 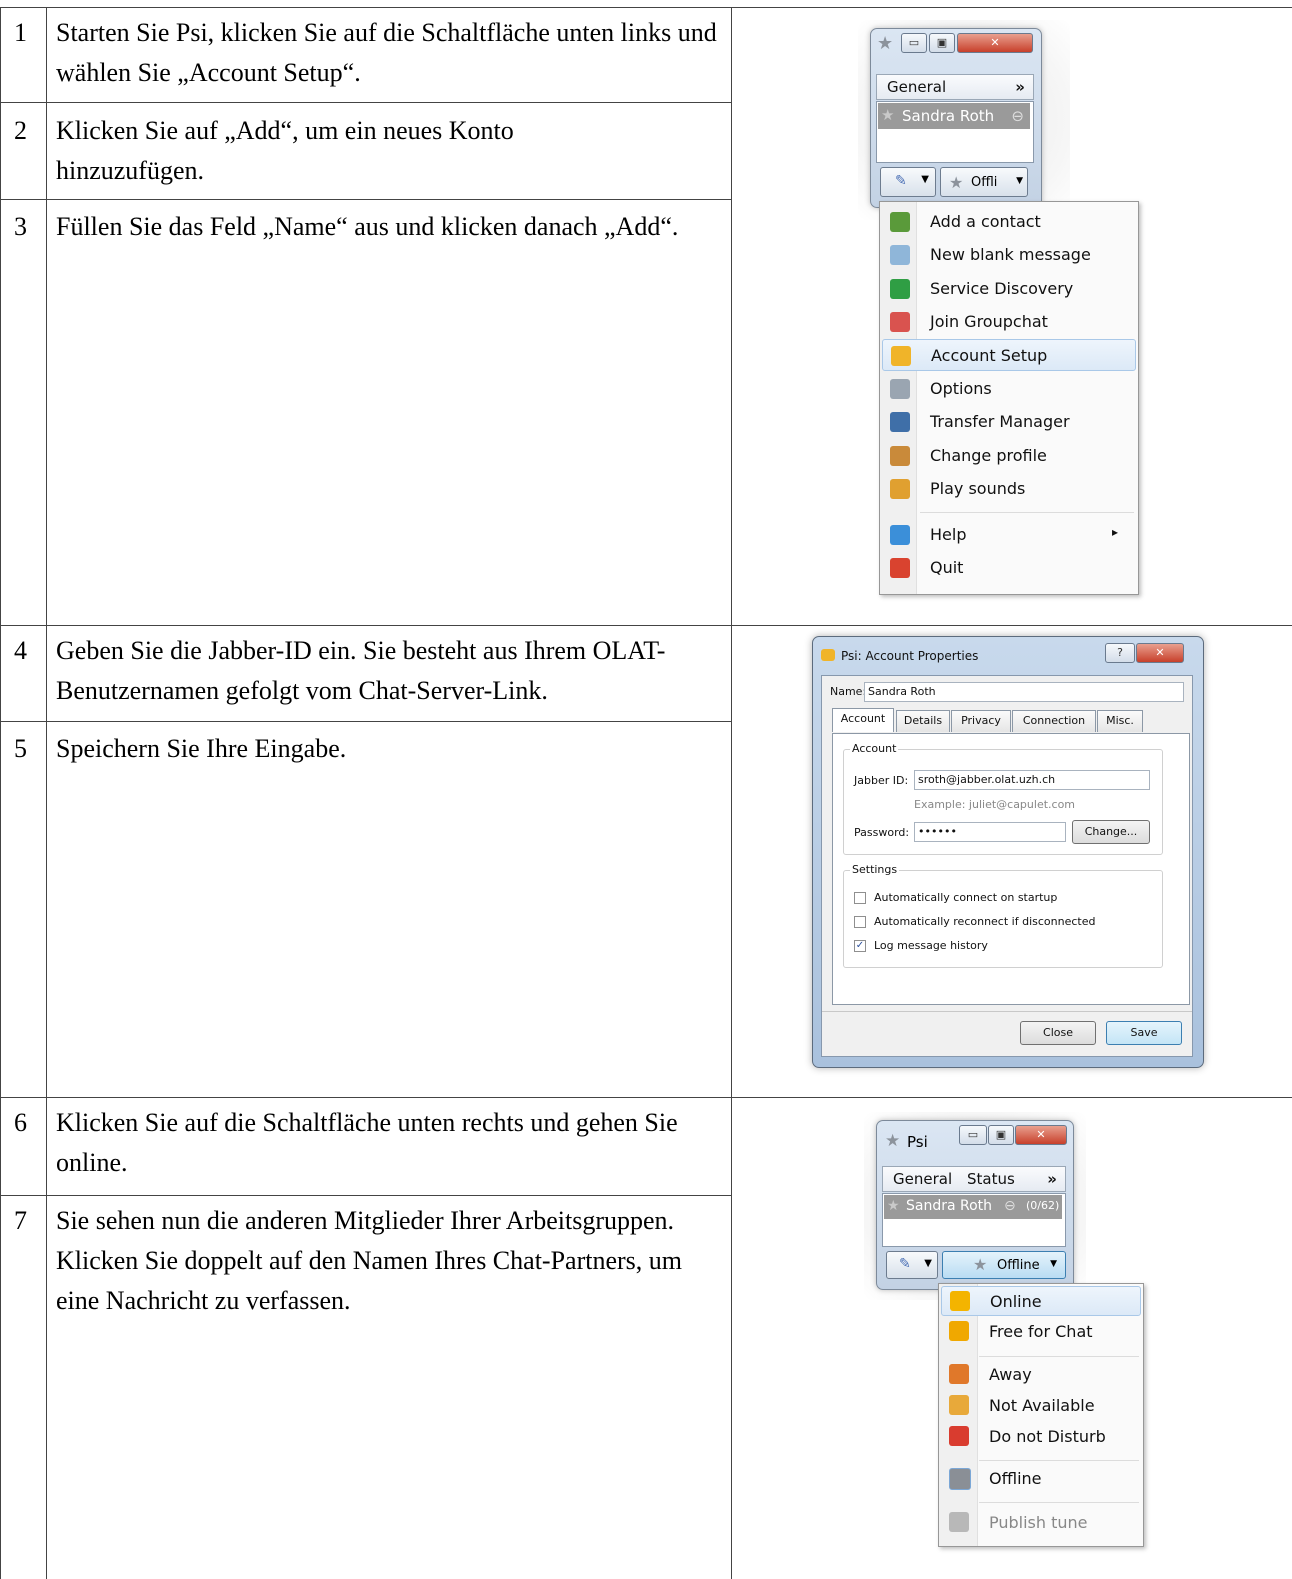 I want to click on menu-item-label: Quit, so click(x=947, y=567).